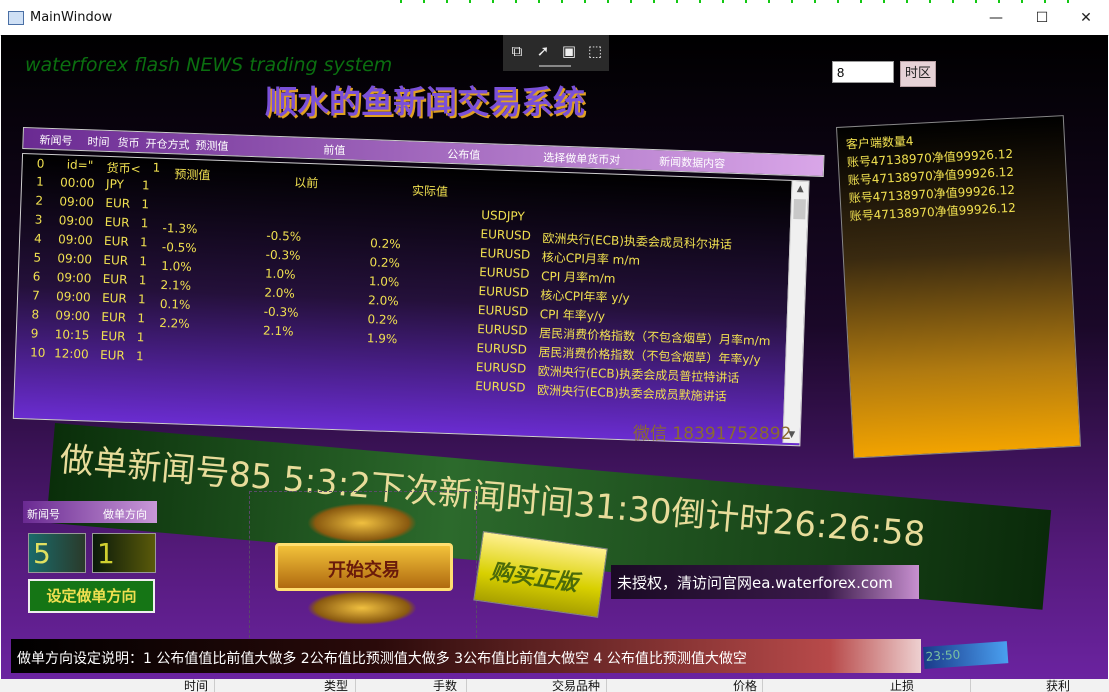 This screenshot has width=1109, height=692. I want to click on cell-forecast: 2.1%, so click(176, 285).